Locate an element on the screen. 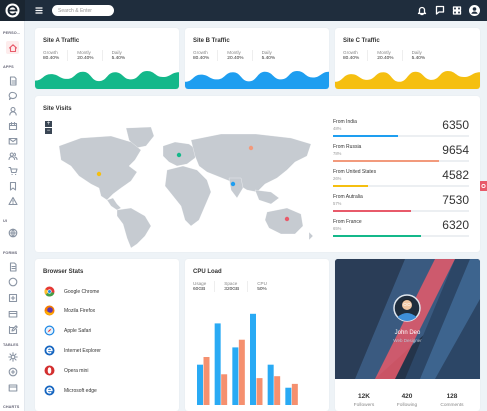 The width and height of the screenshot is (487, 411). search-input is located at coordinates (83, 10).